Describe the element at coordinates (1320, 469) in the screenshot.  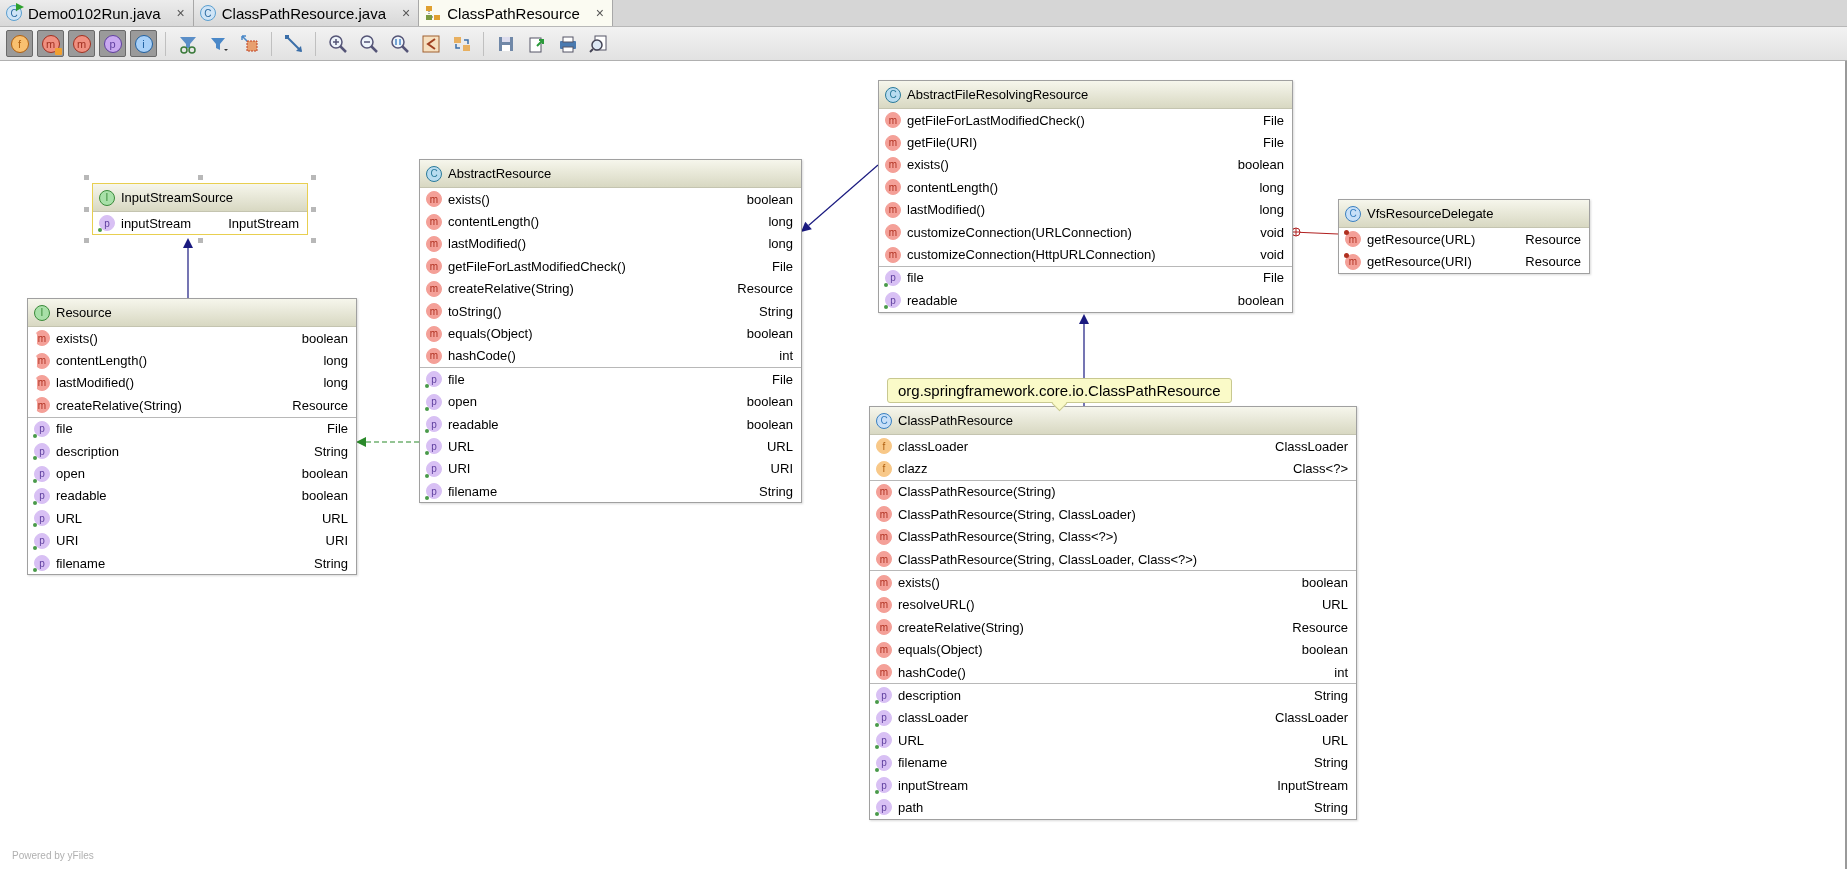
I see `member-type: Class<?>` at that location.